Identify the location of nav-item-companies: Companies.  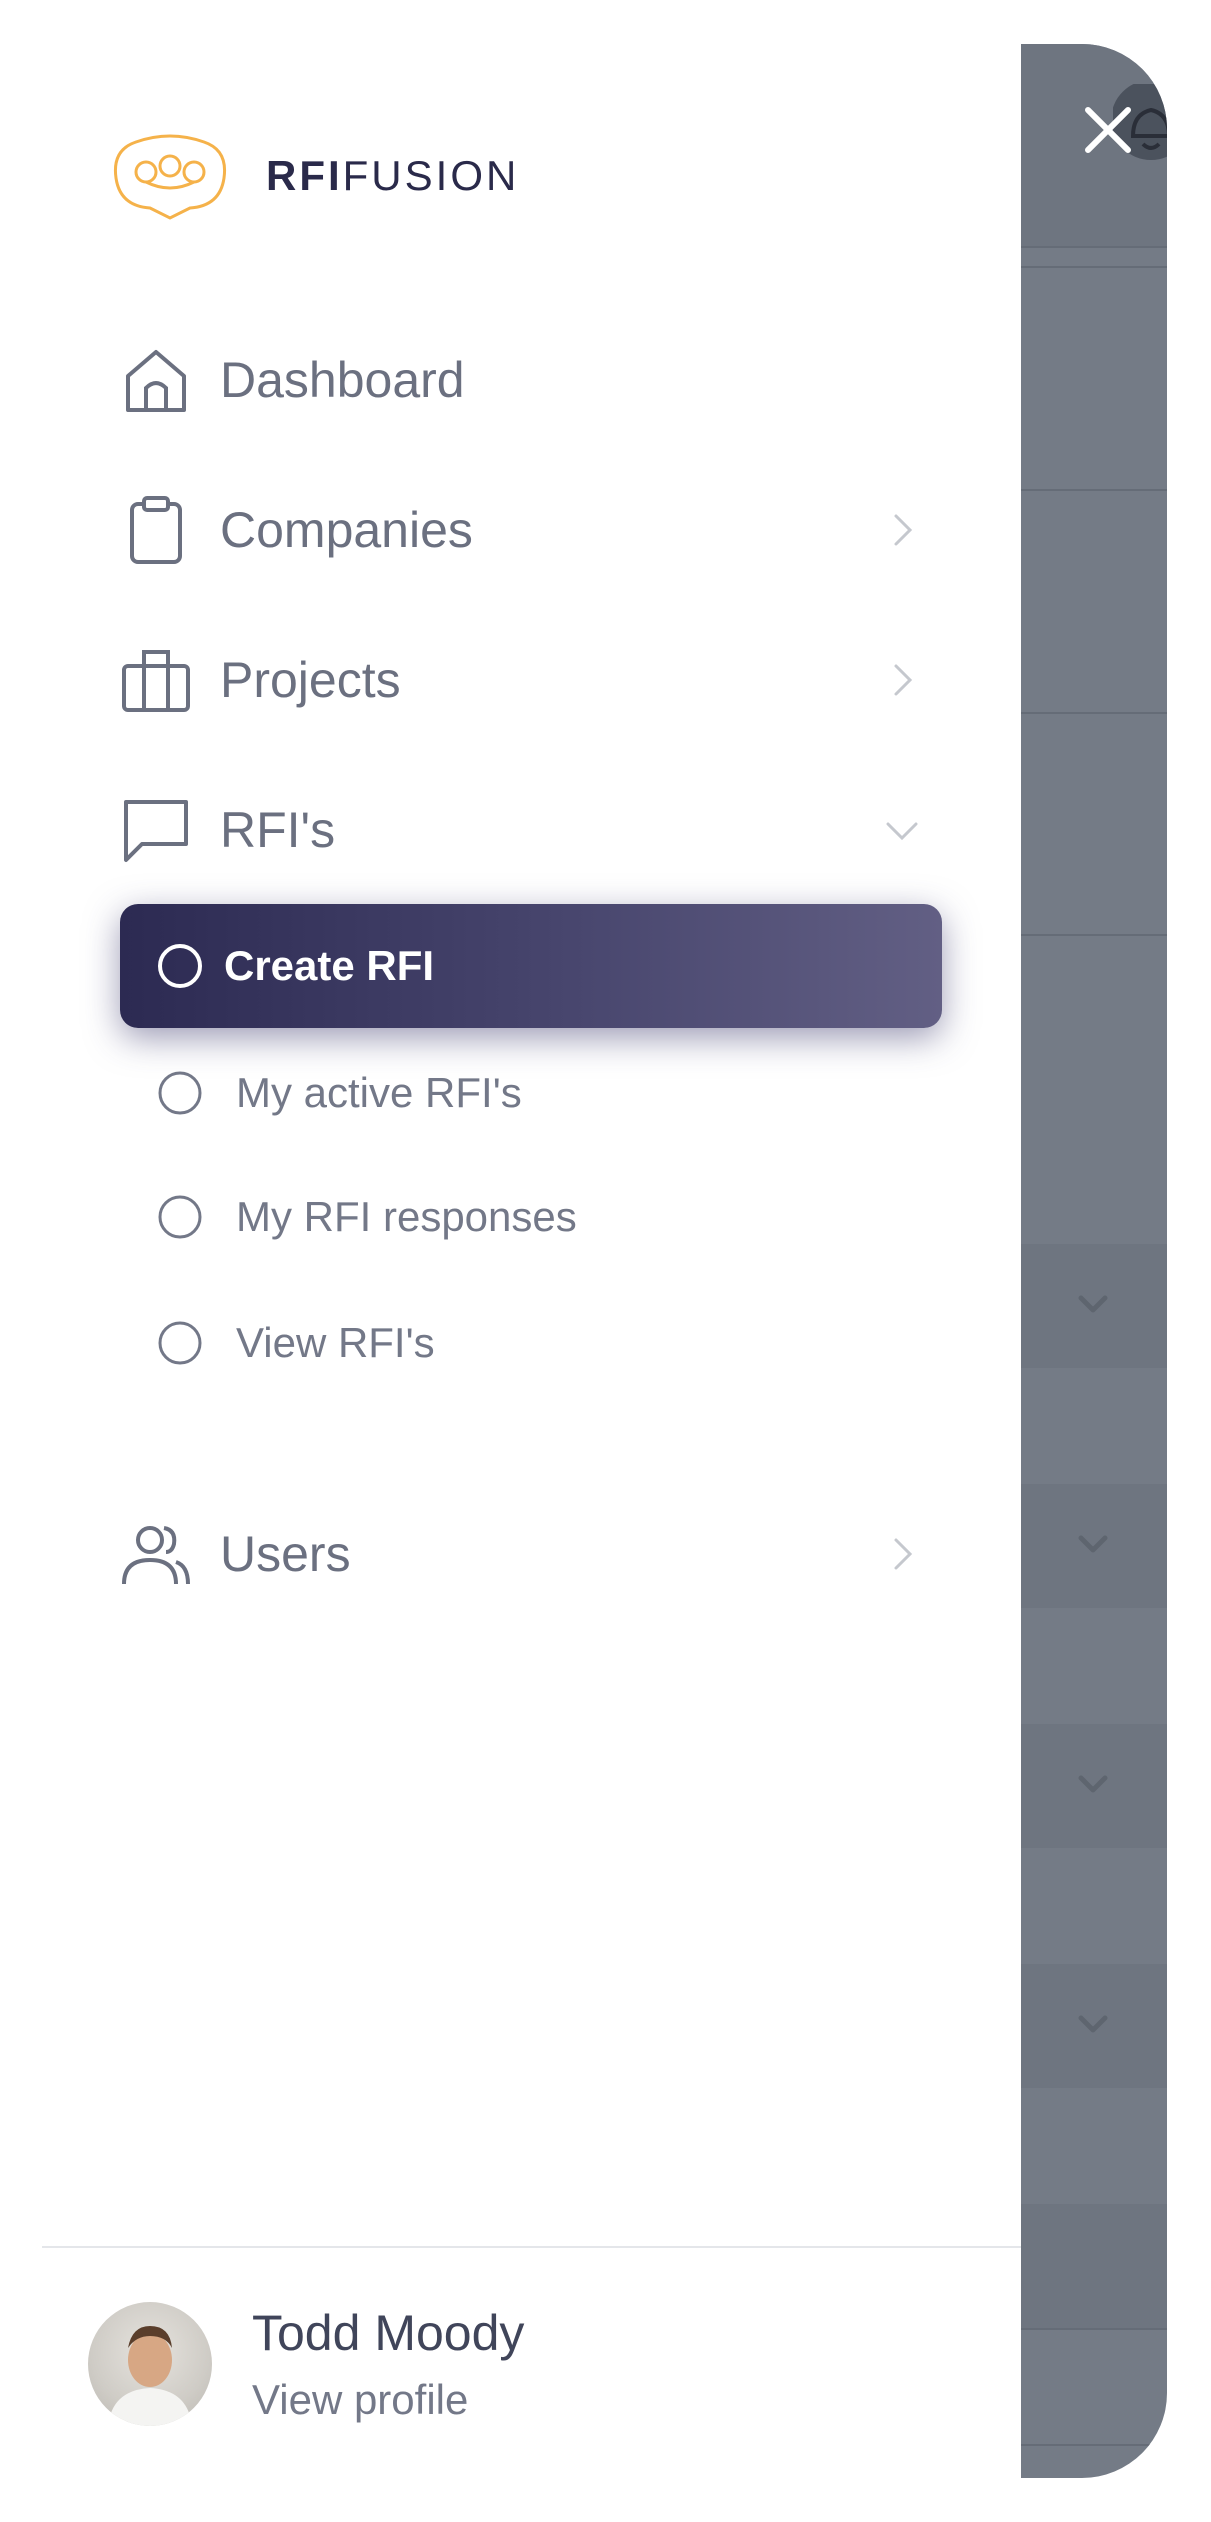
(530, 530).